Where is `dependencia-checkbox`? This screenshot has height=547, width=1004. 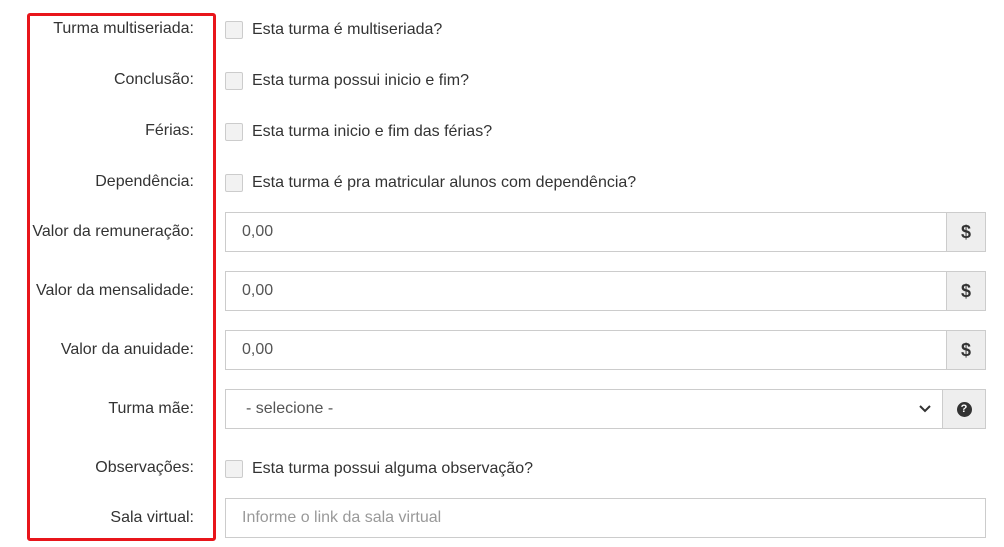
dependencia-checkbox is located at coordinates (234, 183).